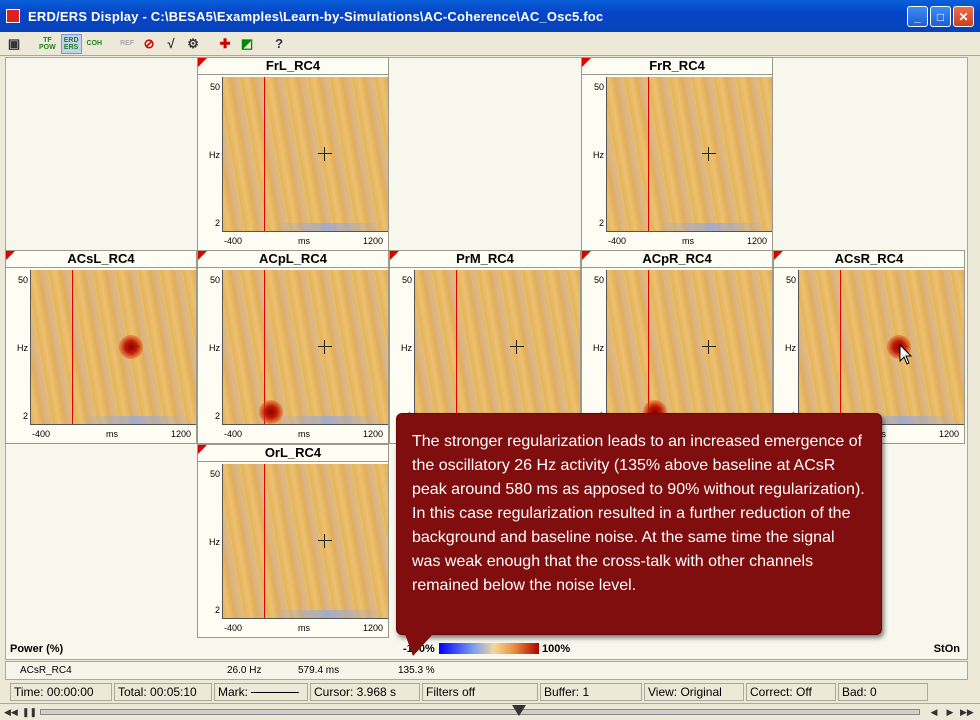  Describe the element at coordinates (869, 259) in the screenshot. I see `panel-title: ACsR_RC4` at that location.